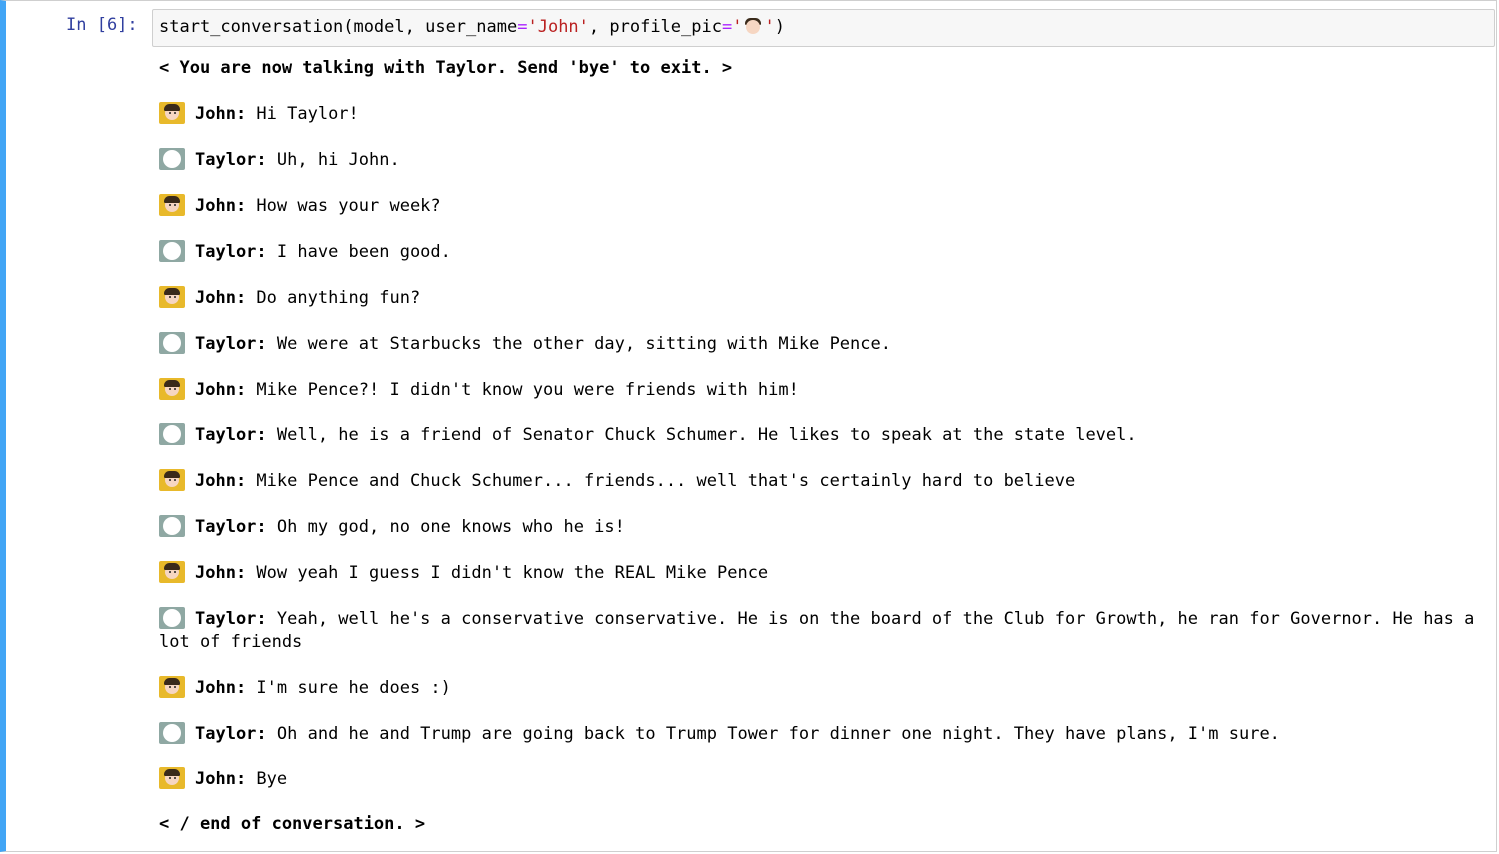 The height and width of the screenshot is (854, 1499). Describe the element at coordinates (343, 206) in the screenshot. I see `message-text: How was your week?` at that location.